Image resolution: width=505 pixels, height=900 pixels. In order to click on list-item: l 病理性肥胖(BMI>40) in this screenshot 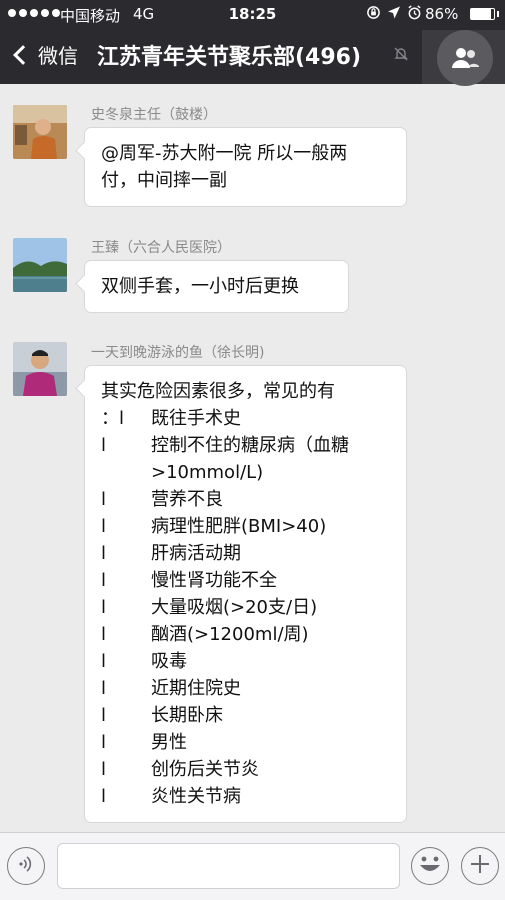, I will do `click(246, 526)`.